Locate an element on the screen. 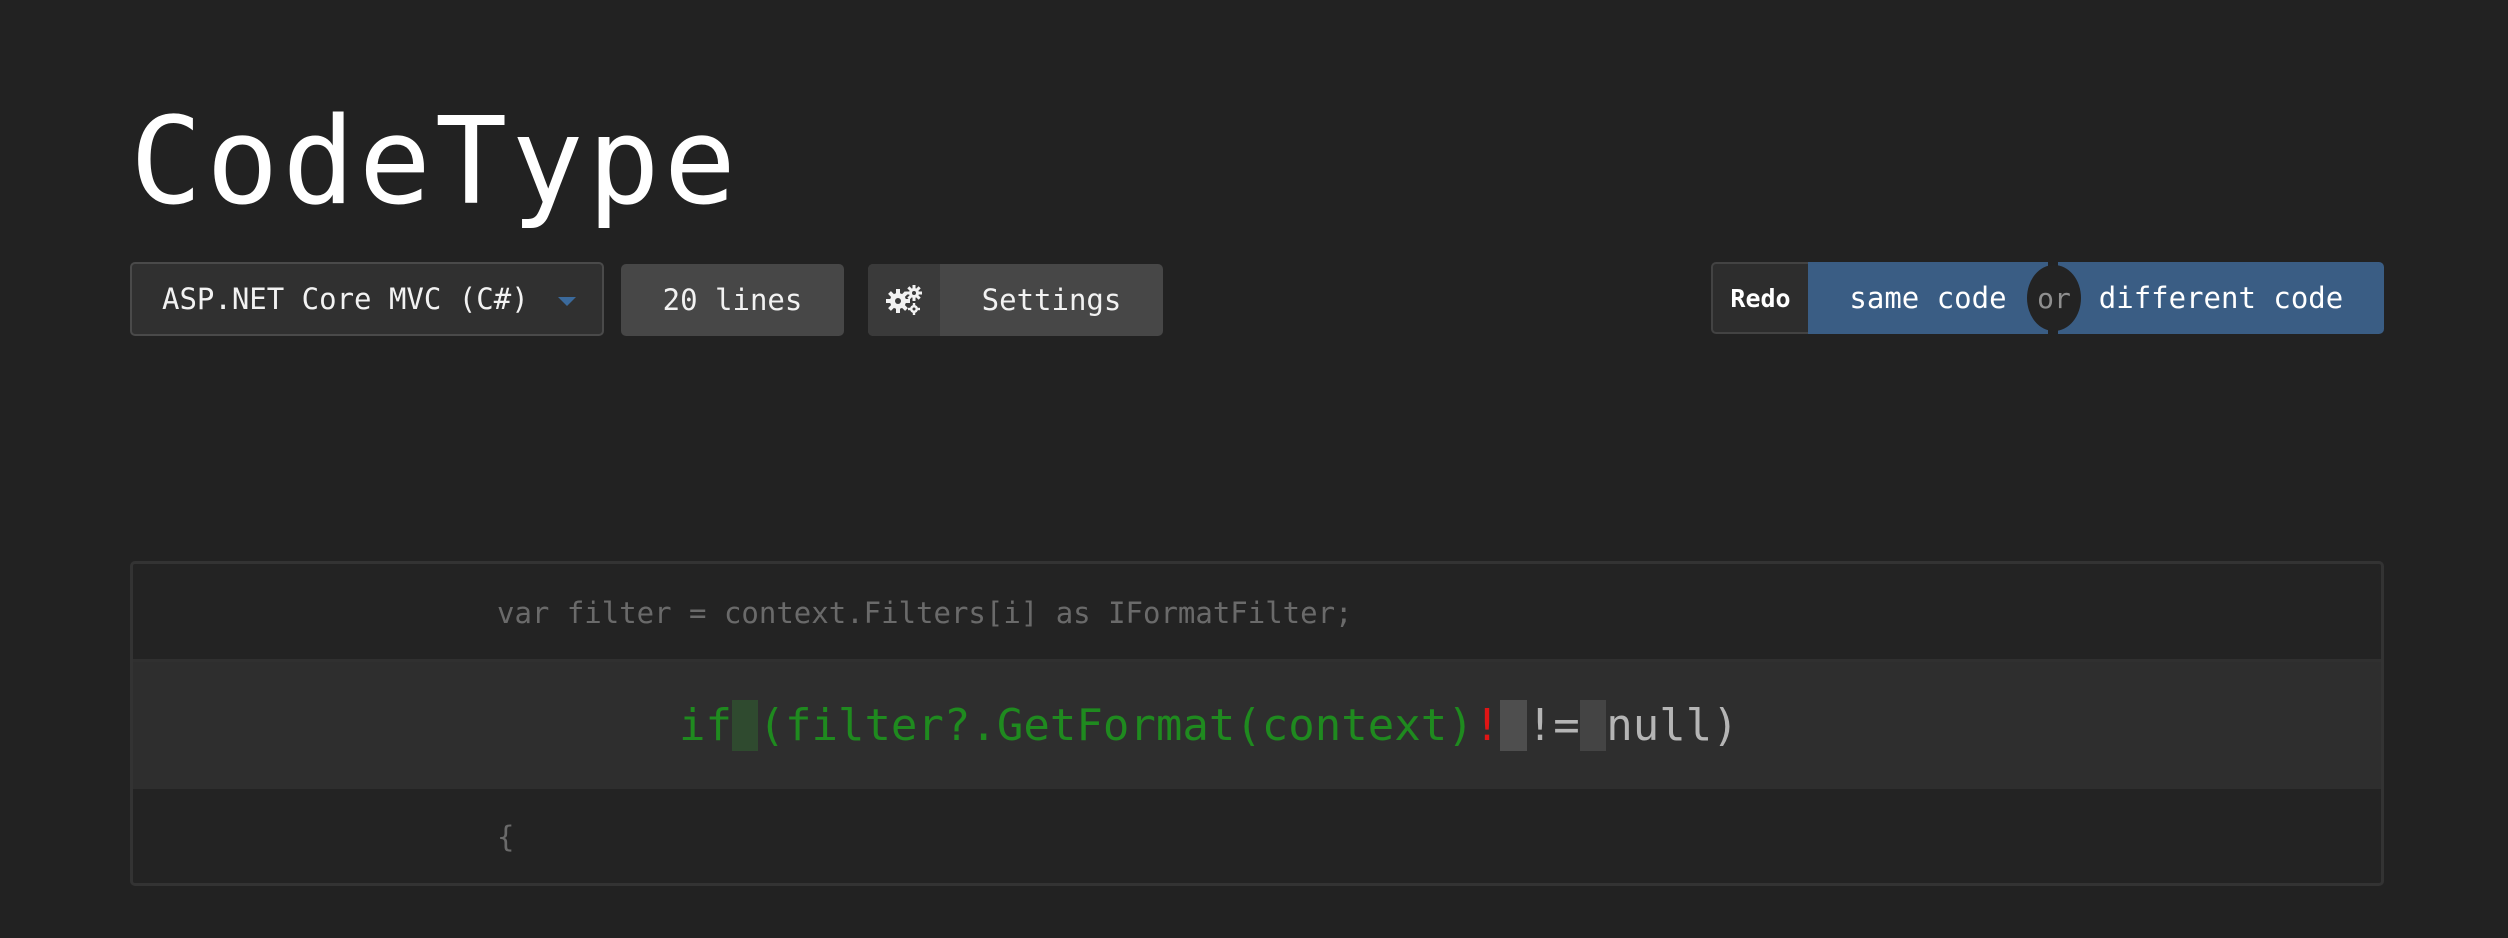  redo-different-code-button: different code is located at coordinates (2221, 298).